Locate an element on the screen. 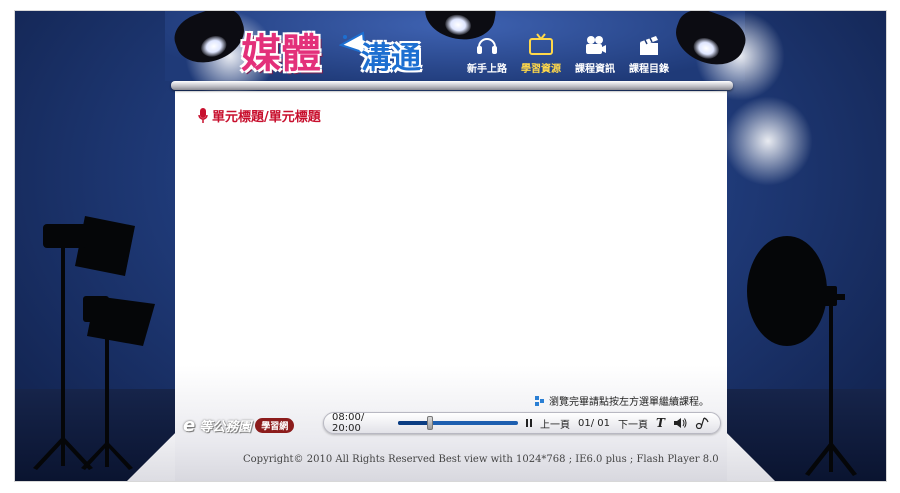 The image size is (900, 493). backdrop-rod is located at coordinates (452, 85).